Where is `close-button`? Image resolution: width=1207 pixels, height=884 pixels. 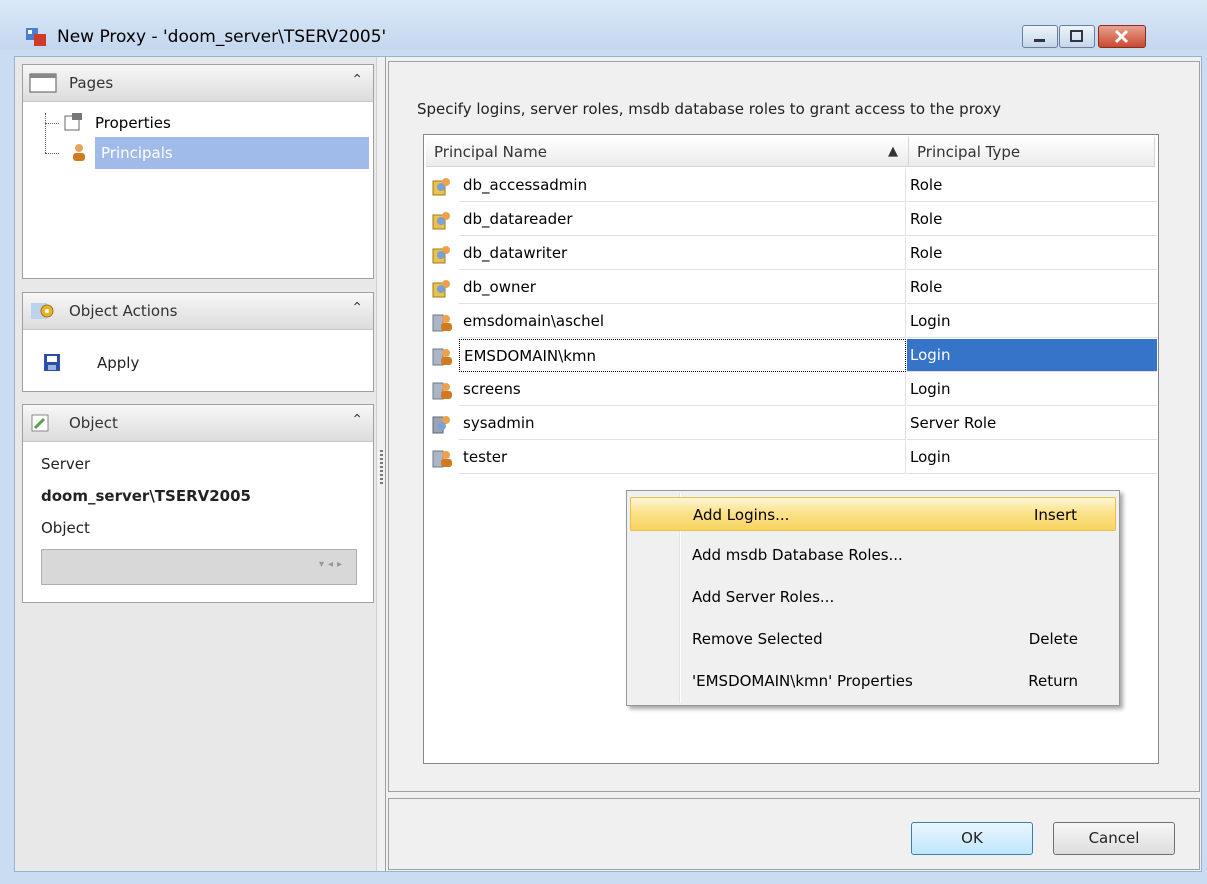
close-button is located at coordinates (1122, 36).